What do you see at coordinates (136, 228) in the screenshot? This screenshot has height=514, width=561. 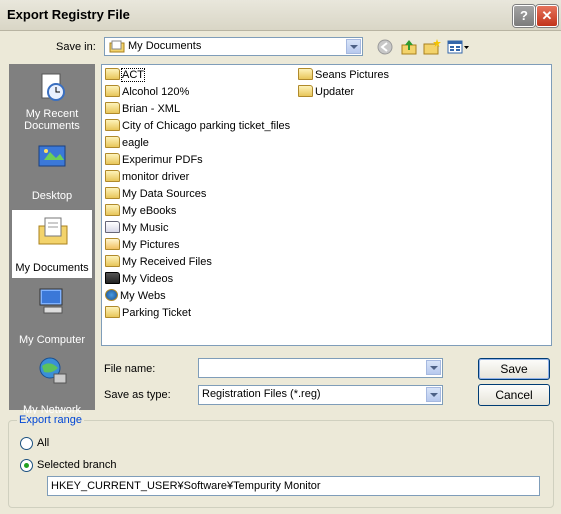 I see `list-item: My Music` at bounding box center [136, 228].